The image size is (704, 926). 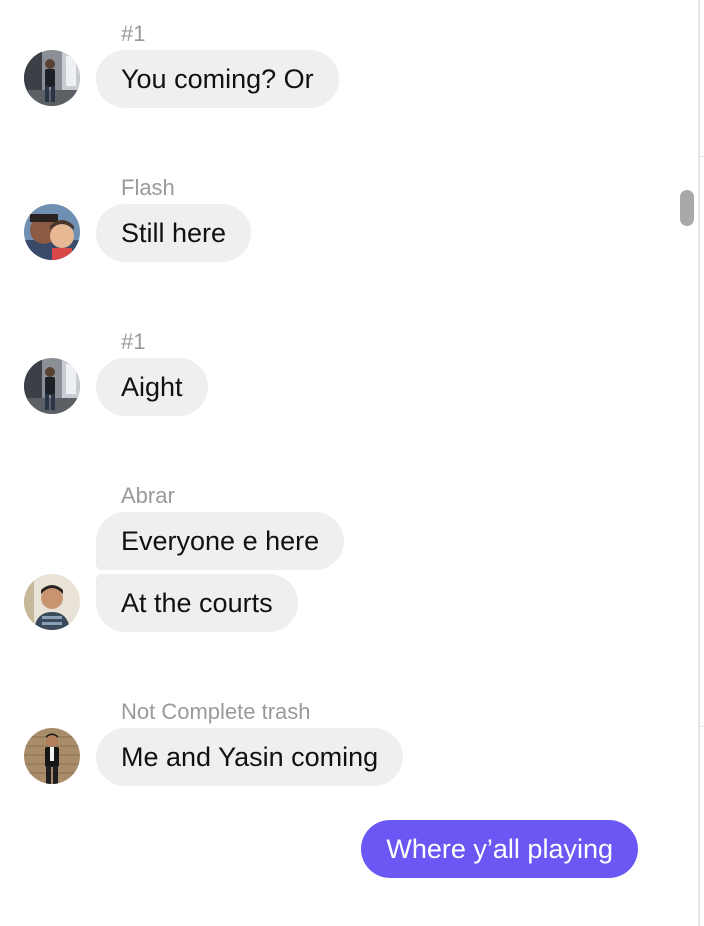 What do you see at coordinates (148, 495) in the screenshot?
I see `sender-name: Abrar` at bounding box center [148, 495].